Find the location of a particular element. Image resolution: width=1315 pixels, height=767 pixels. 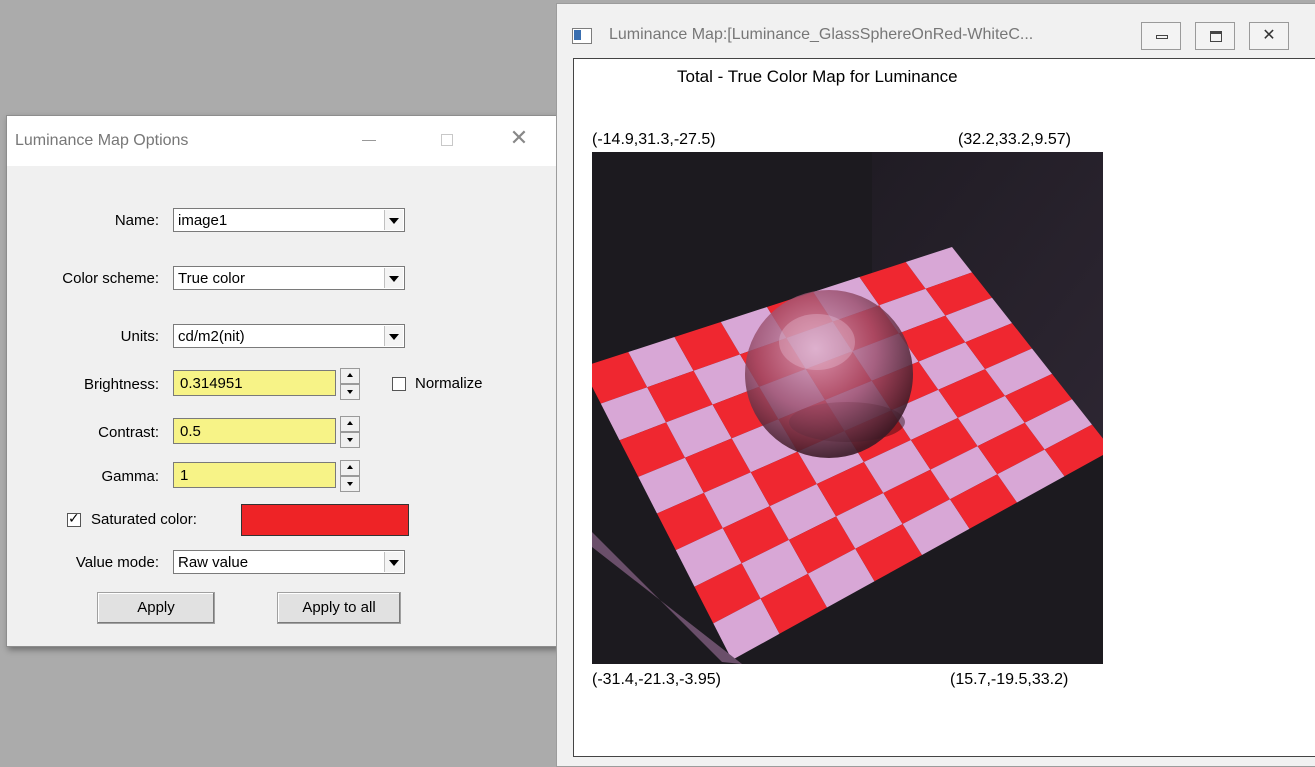

color-scheme-label: Color scheme: is located at coordinates (110, 278).